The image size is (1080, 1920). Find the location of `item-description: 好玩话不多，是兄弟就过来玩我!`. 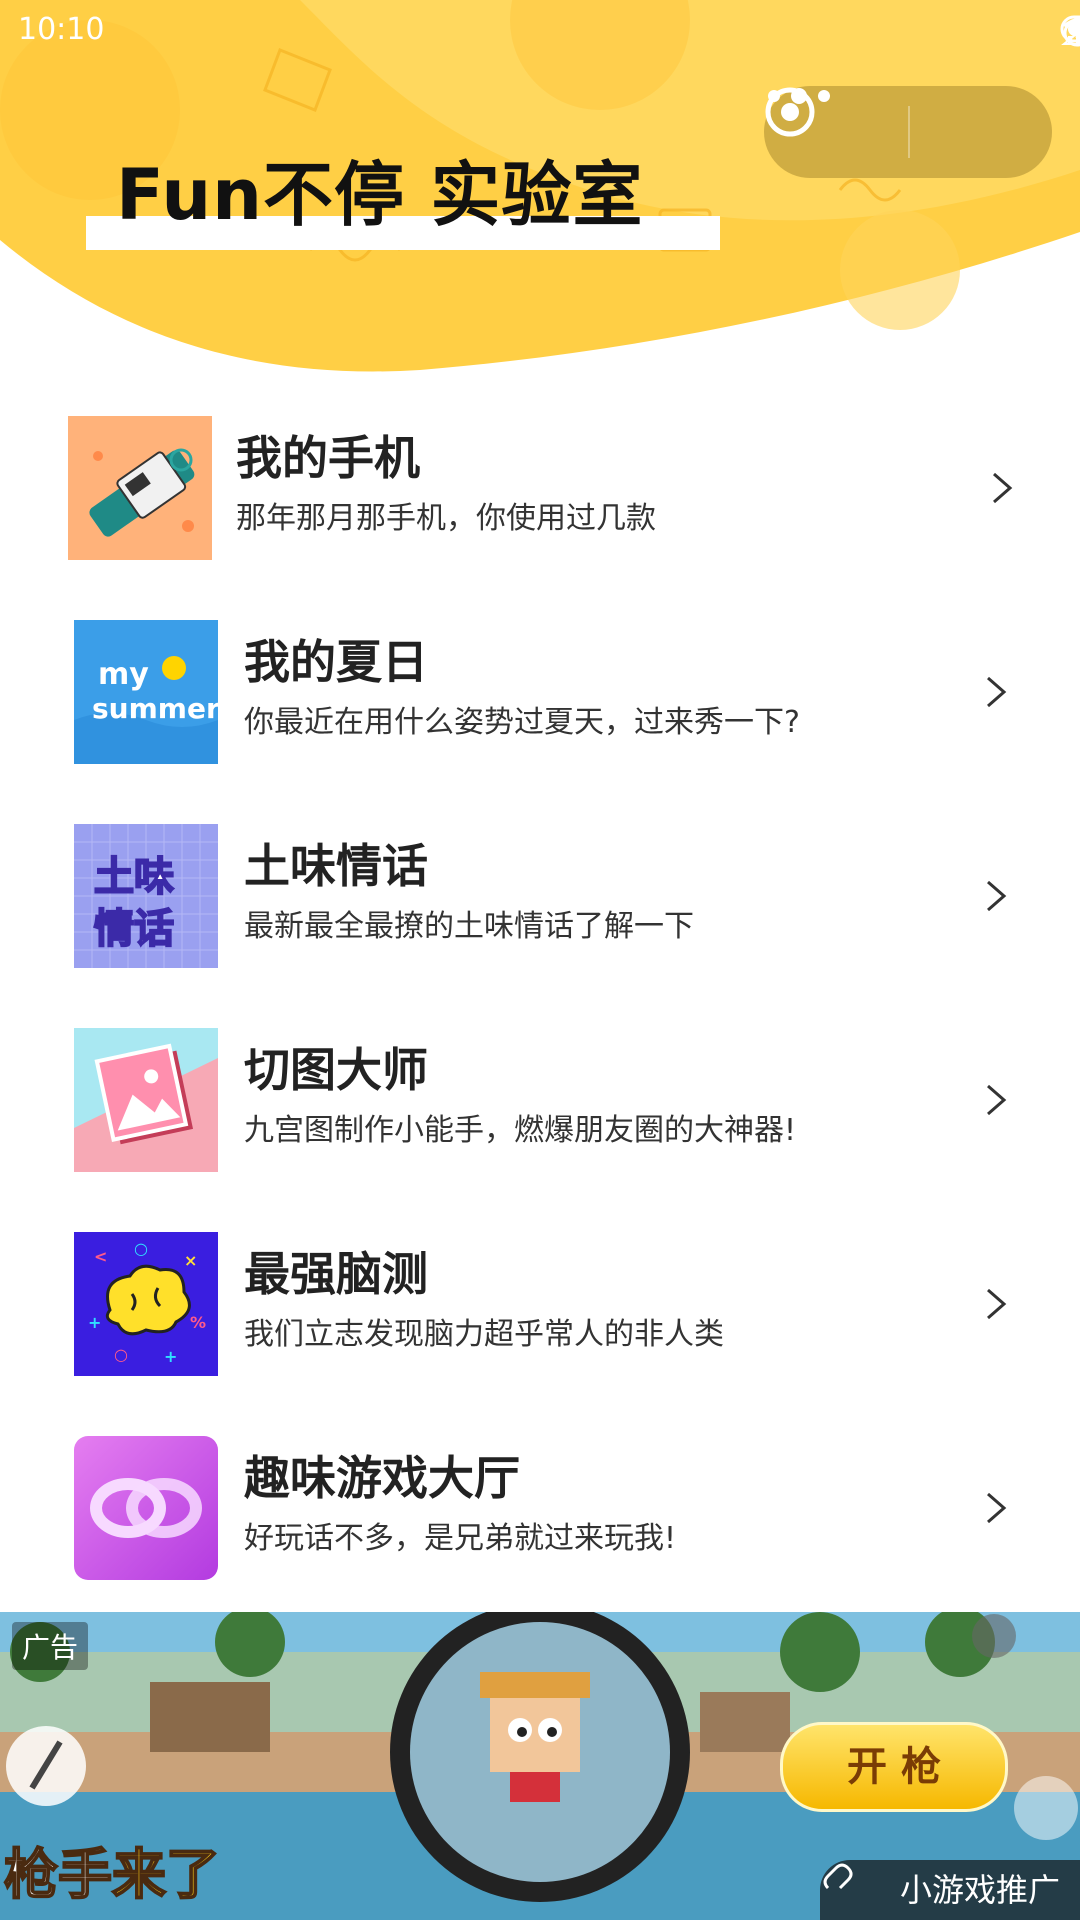

item-description: 好玩话不多，是兄弟就过来玩我! is located at coordinates (460, 1538).